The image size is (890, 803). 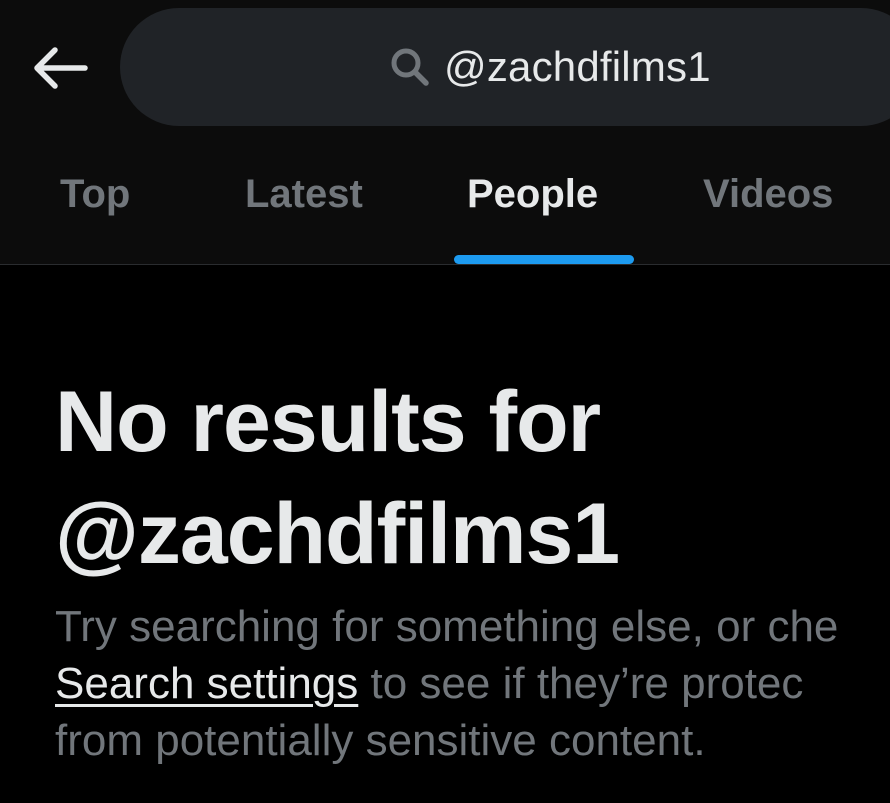 I want to click on search-settings-link: Search settings, so click(x=206, y=683).